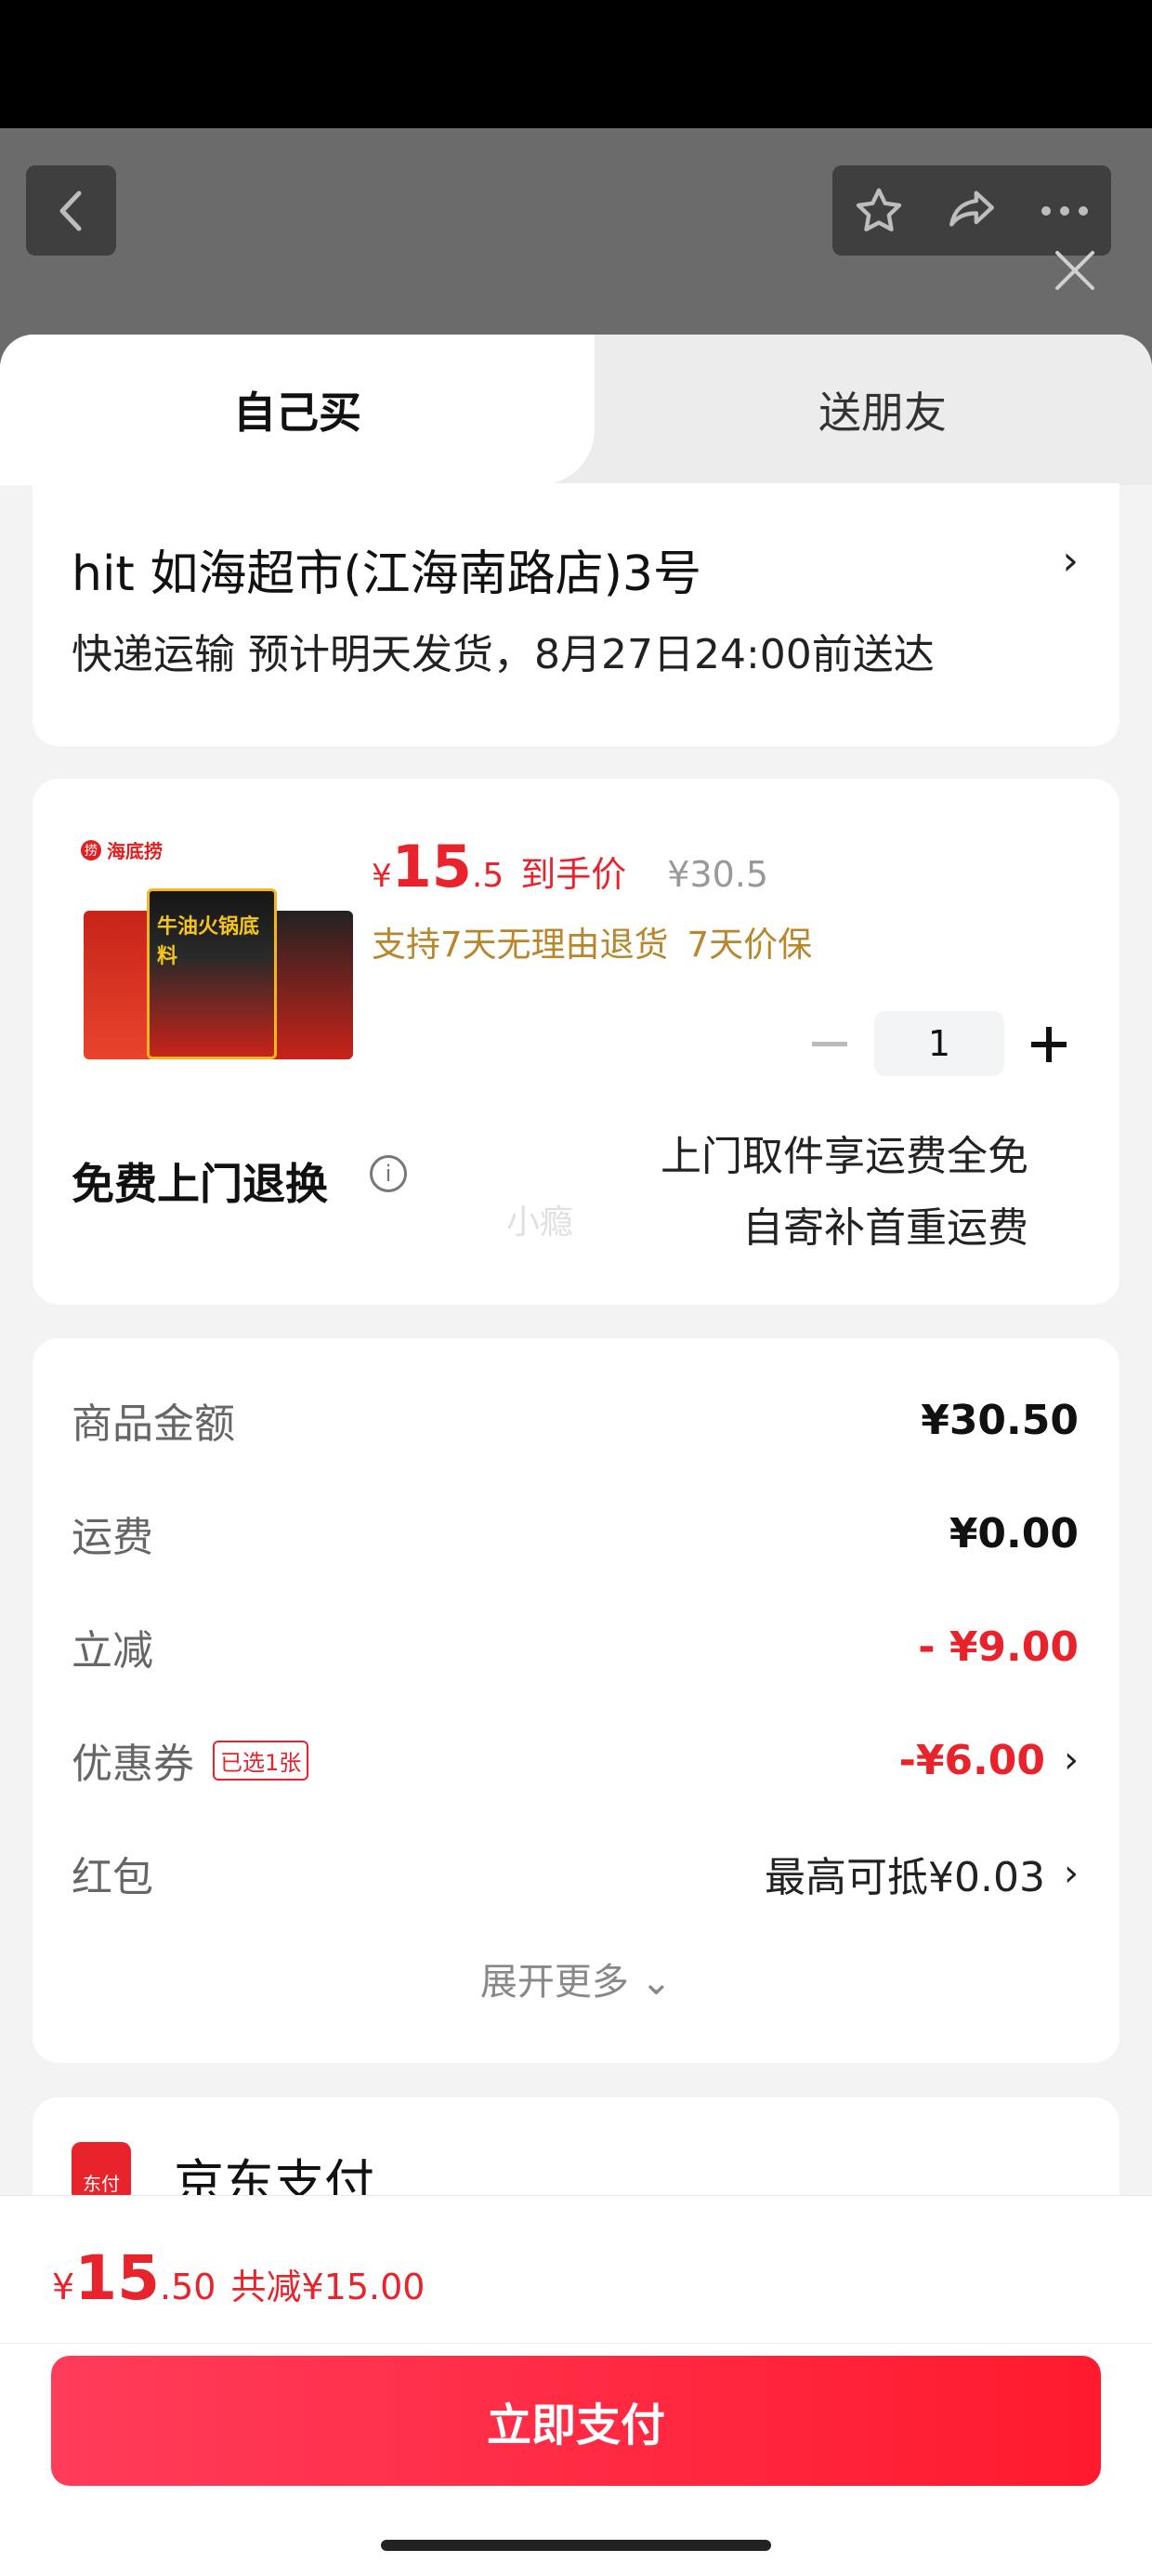 Image resolution: width=1152 pixels, height=2576 pixels. I want to click on fee-value: ¥30.50, so click(1000, 1420).